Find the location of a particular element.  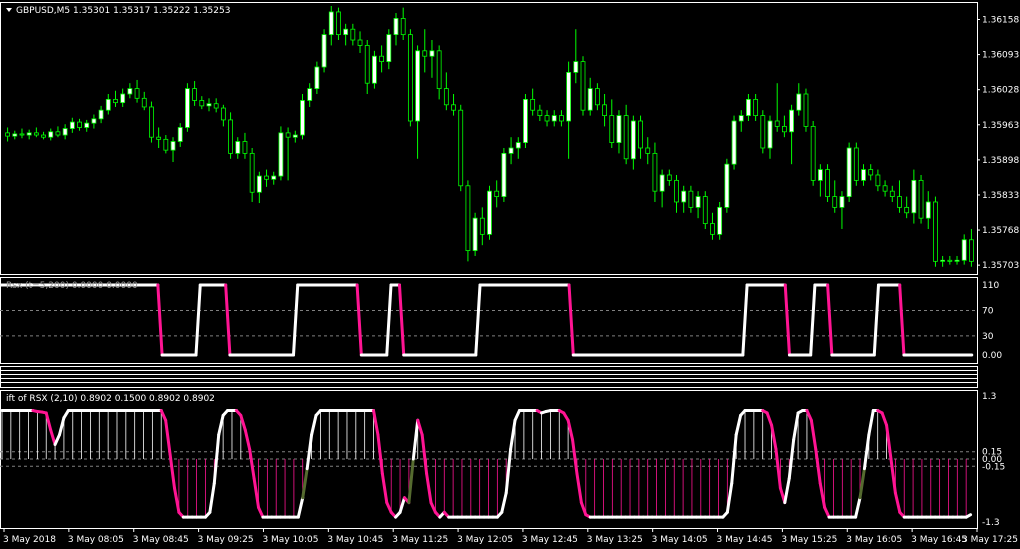

price-tick-label: 1.36158 is located at coordinates (1000, 20).